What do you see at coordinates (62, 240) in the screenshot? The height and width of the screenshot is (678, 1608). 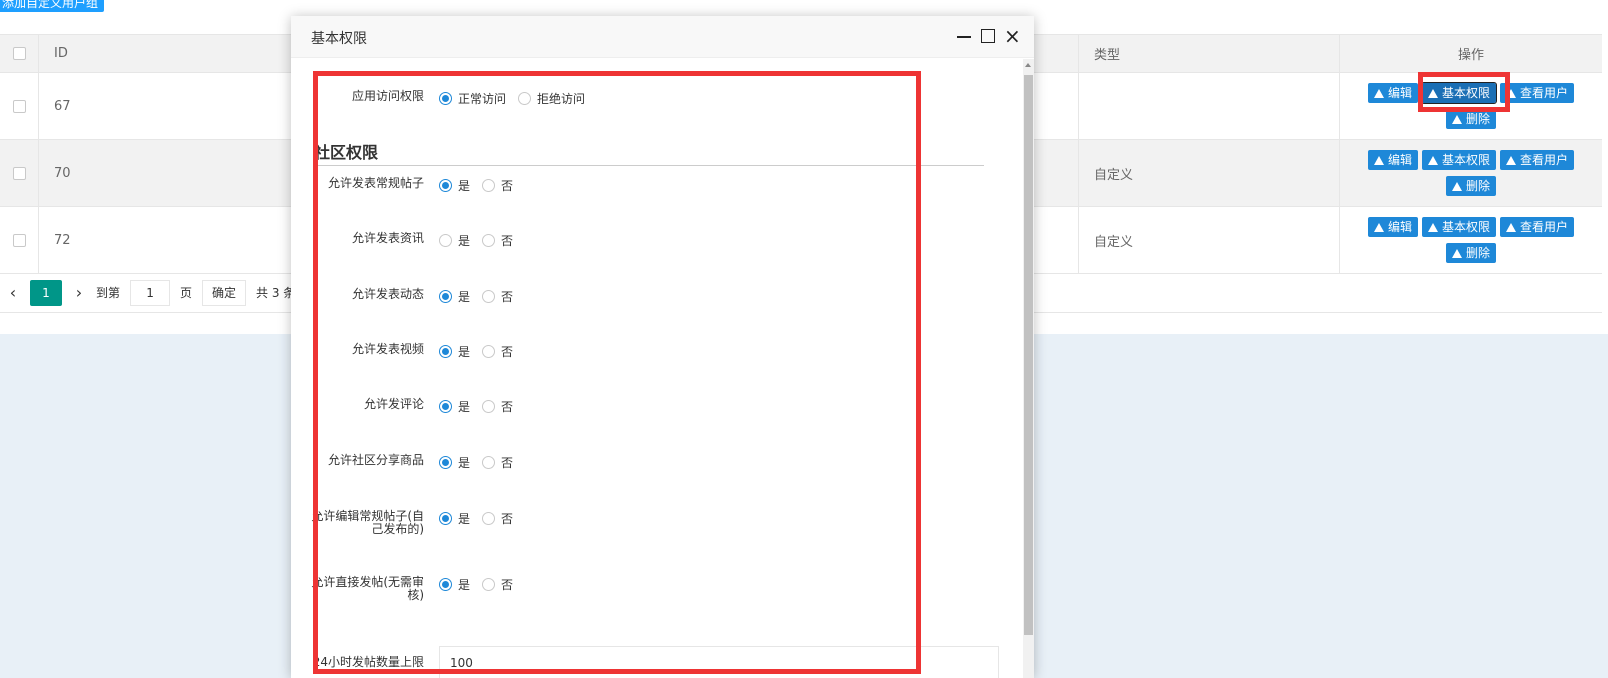 I see `row-id: 72` at bounding box center [62, 240].